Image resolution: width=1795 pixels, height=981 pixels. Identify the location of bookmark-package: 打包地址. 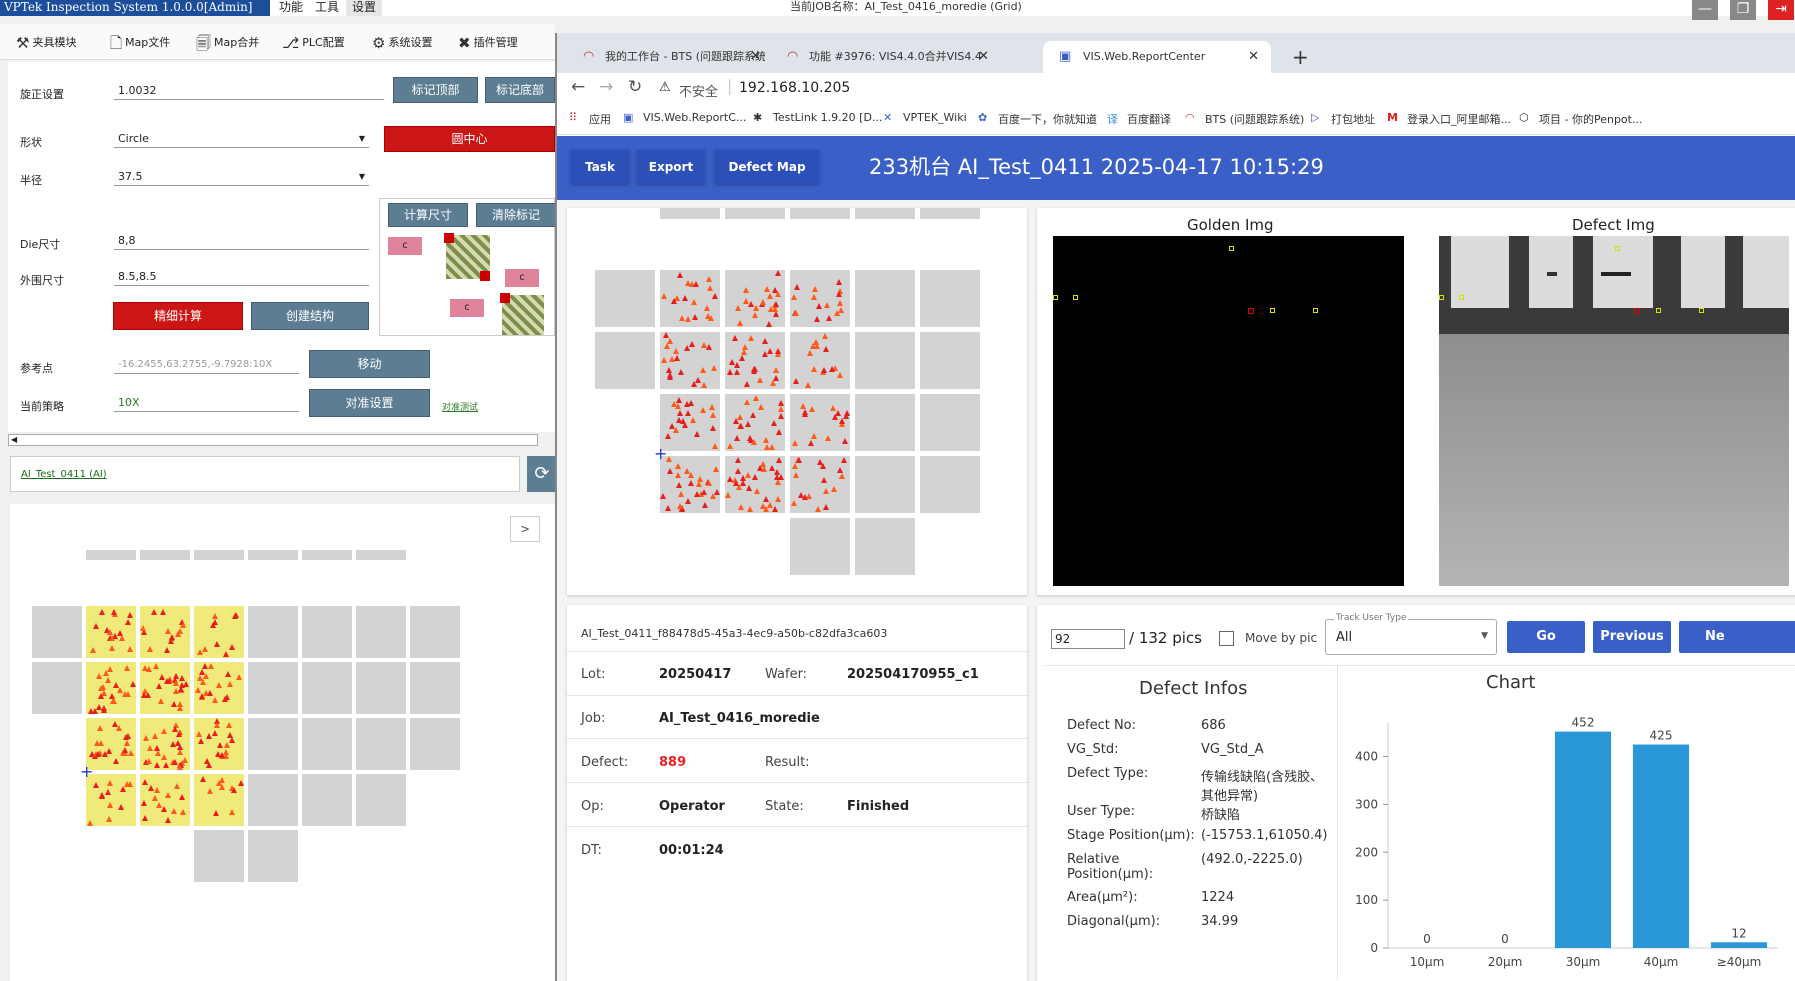
(1353, 119).